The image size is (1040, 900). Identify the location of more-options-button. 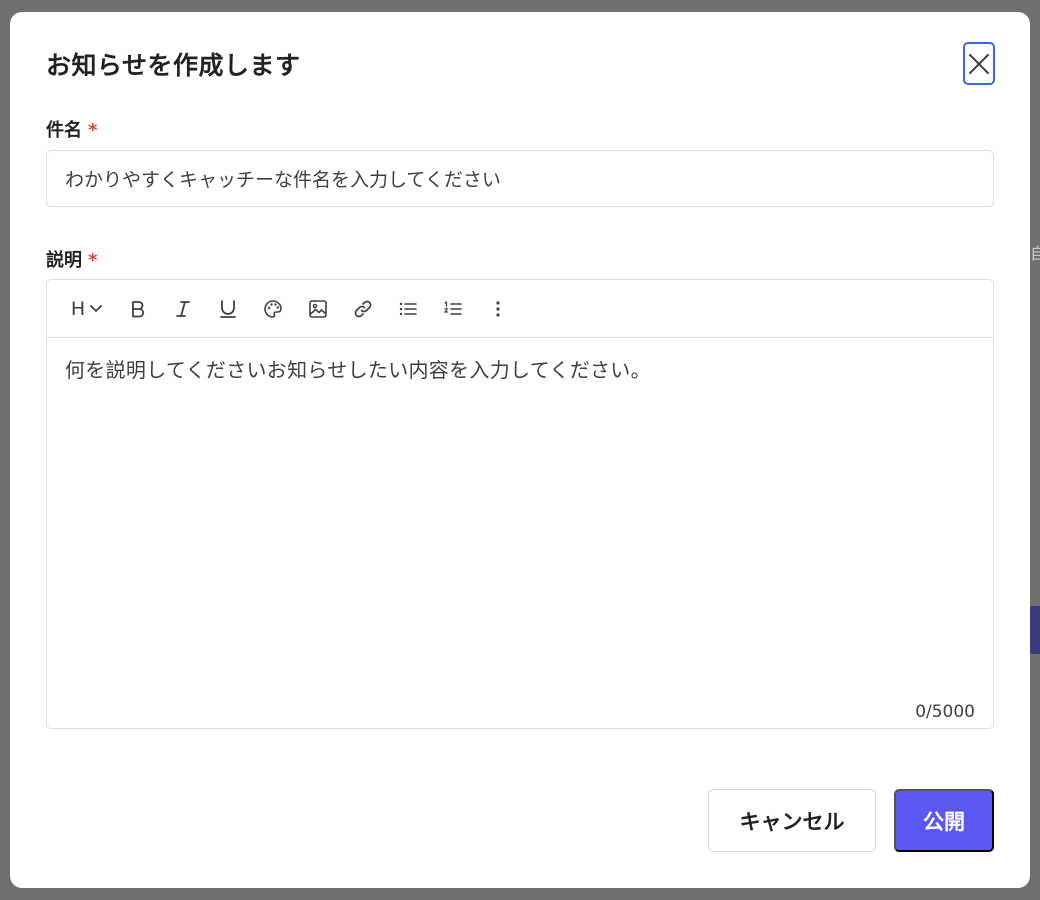
(497, 309).